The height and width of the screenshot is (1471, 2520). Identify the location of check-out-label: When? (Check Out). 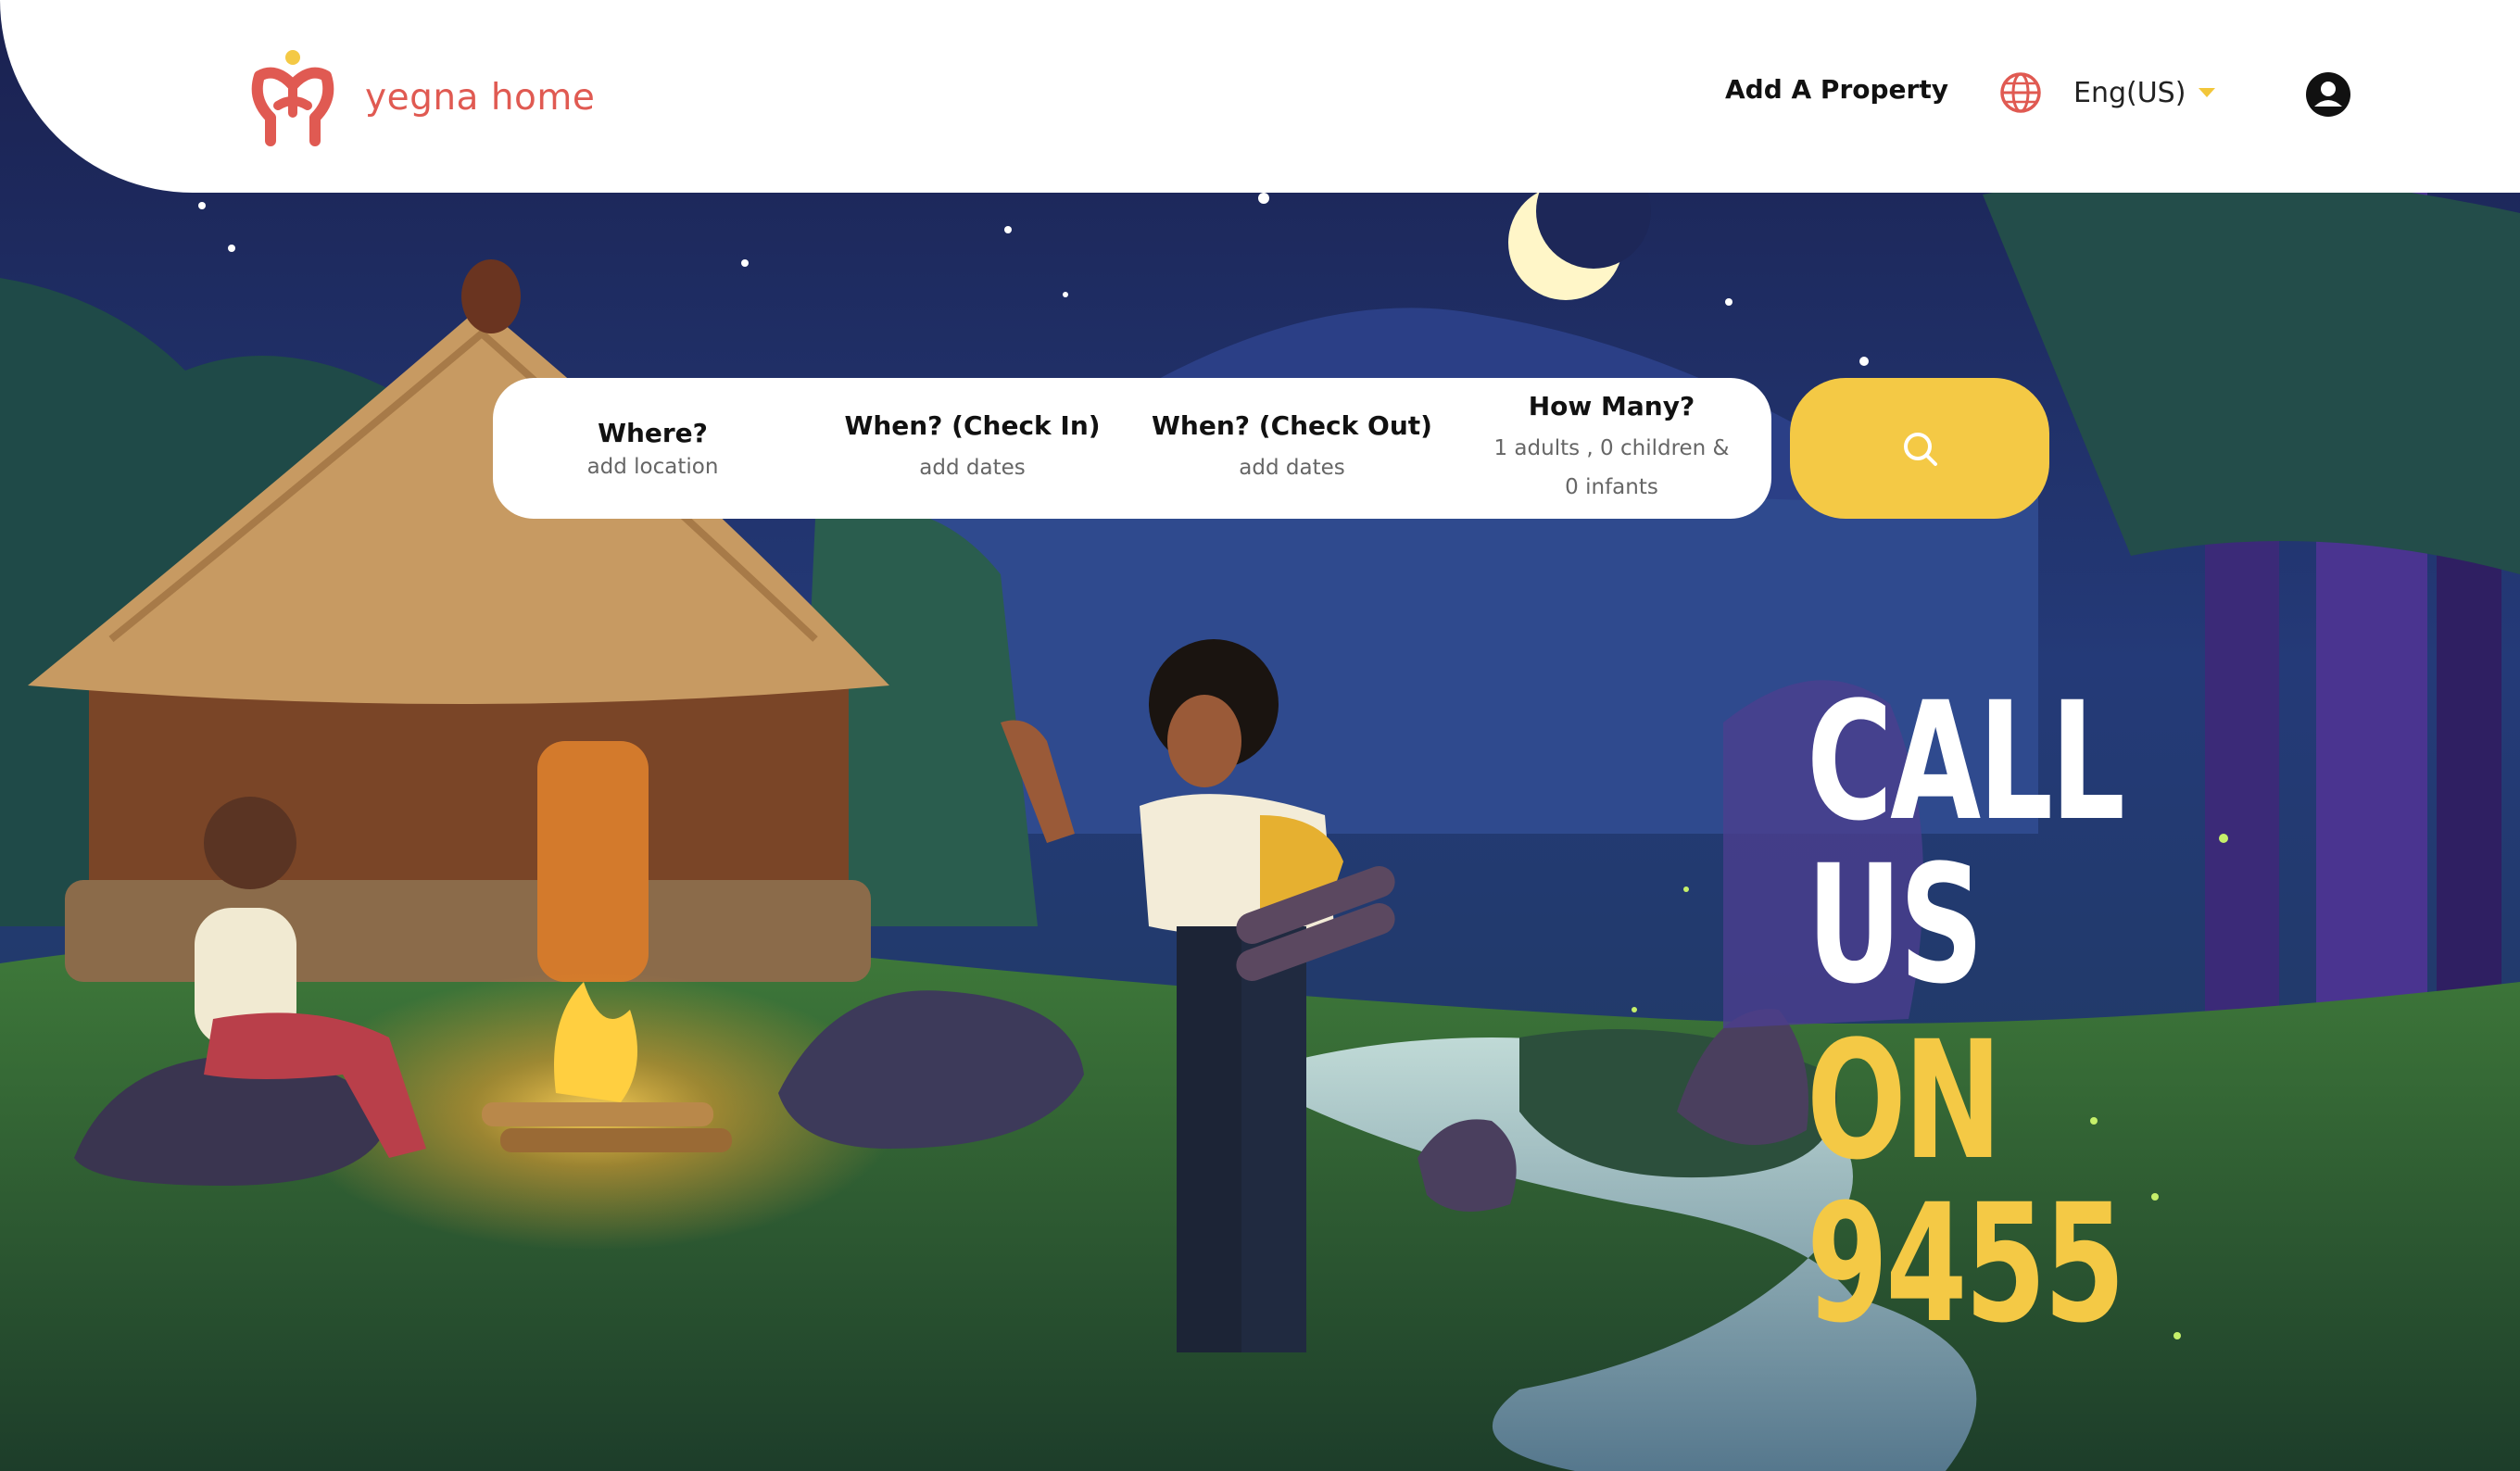
(1292, 425).